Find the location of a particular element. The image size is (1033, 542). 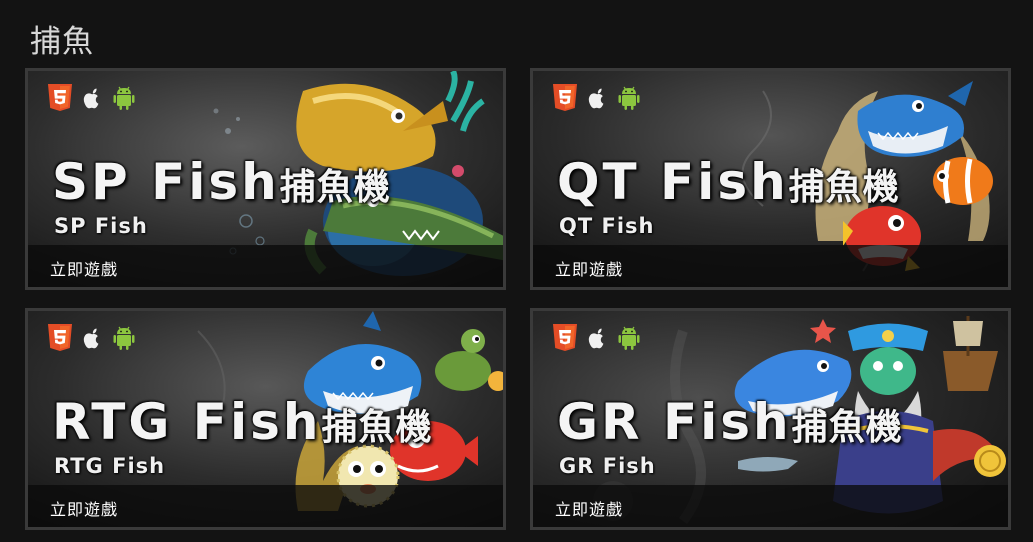

game-subtitle: SP Fish is located at coordinates (101, 226).